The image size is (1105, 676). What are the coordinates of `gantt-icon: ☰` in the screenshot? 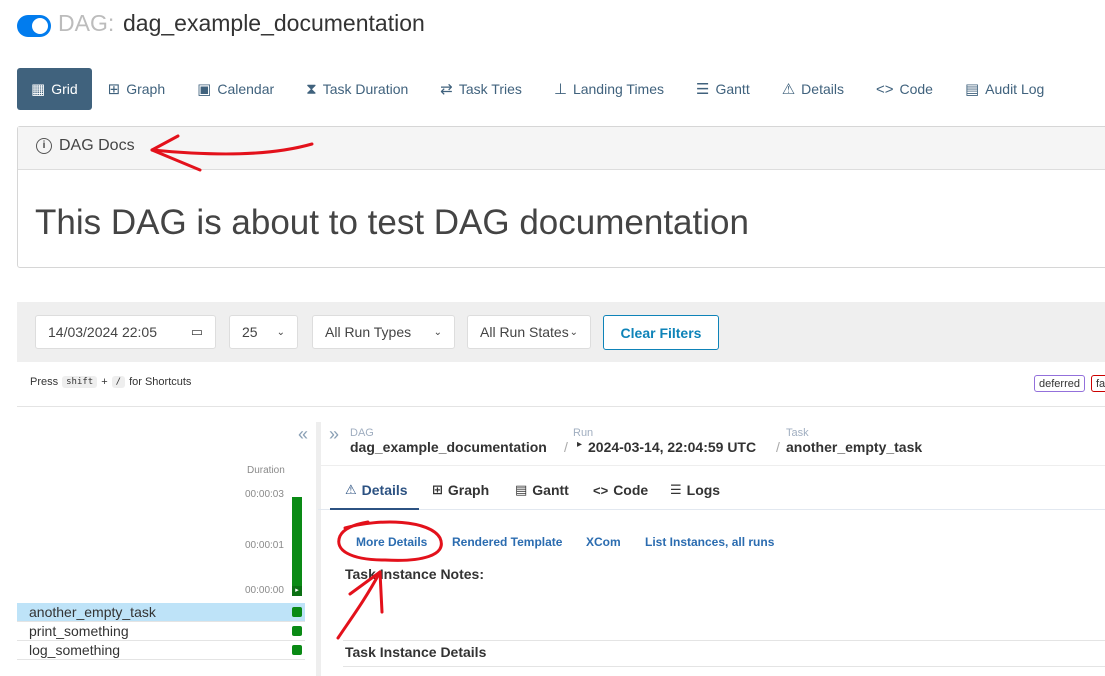 It's located at (703, 89).